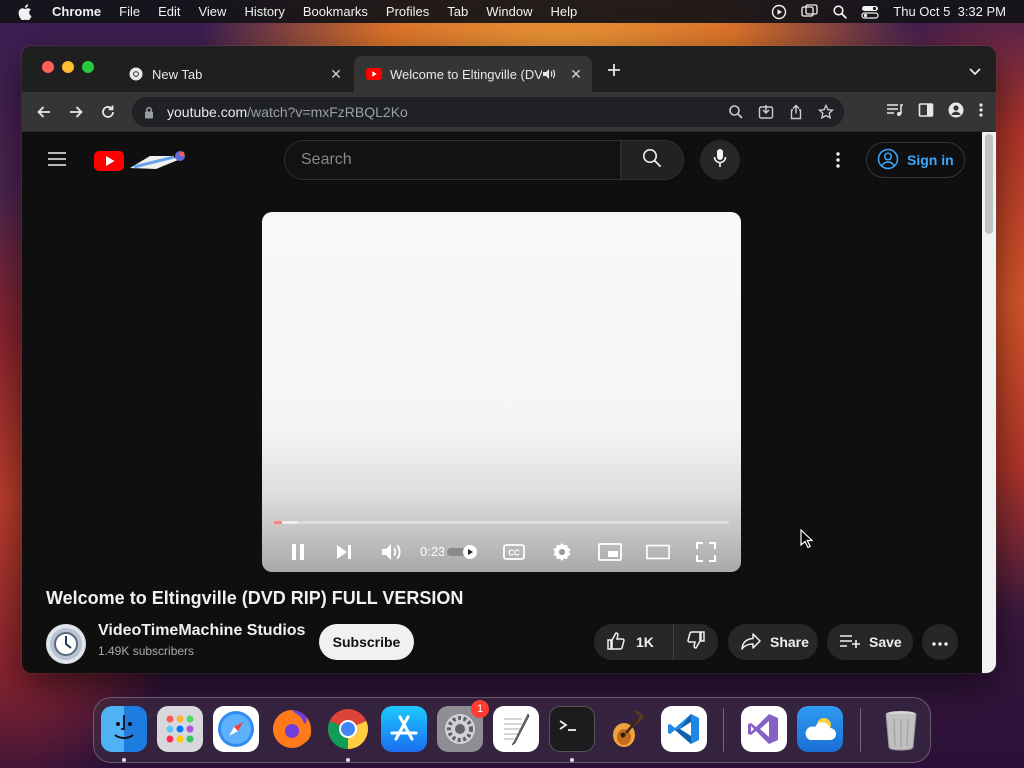 Image resolution: width=1024 pixels, height=768 pixels. What do you see at coordinates (212, 11) in the screenshot?
I see `menu-view: View` at bounding box center [212, 11].